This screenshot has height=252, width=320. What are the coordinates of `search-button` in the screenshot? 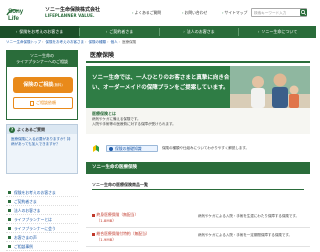 It's located at (303, 12).